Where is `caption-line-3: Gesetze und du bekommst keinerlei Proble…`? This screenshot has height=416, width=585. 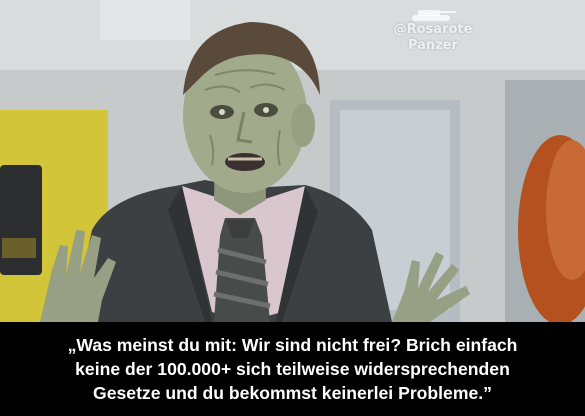 caption-line-3: Gesetze und du bekommst keinerlei Proble… is located at coordinates (292, 393).